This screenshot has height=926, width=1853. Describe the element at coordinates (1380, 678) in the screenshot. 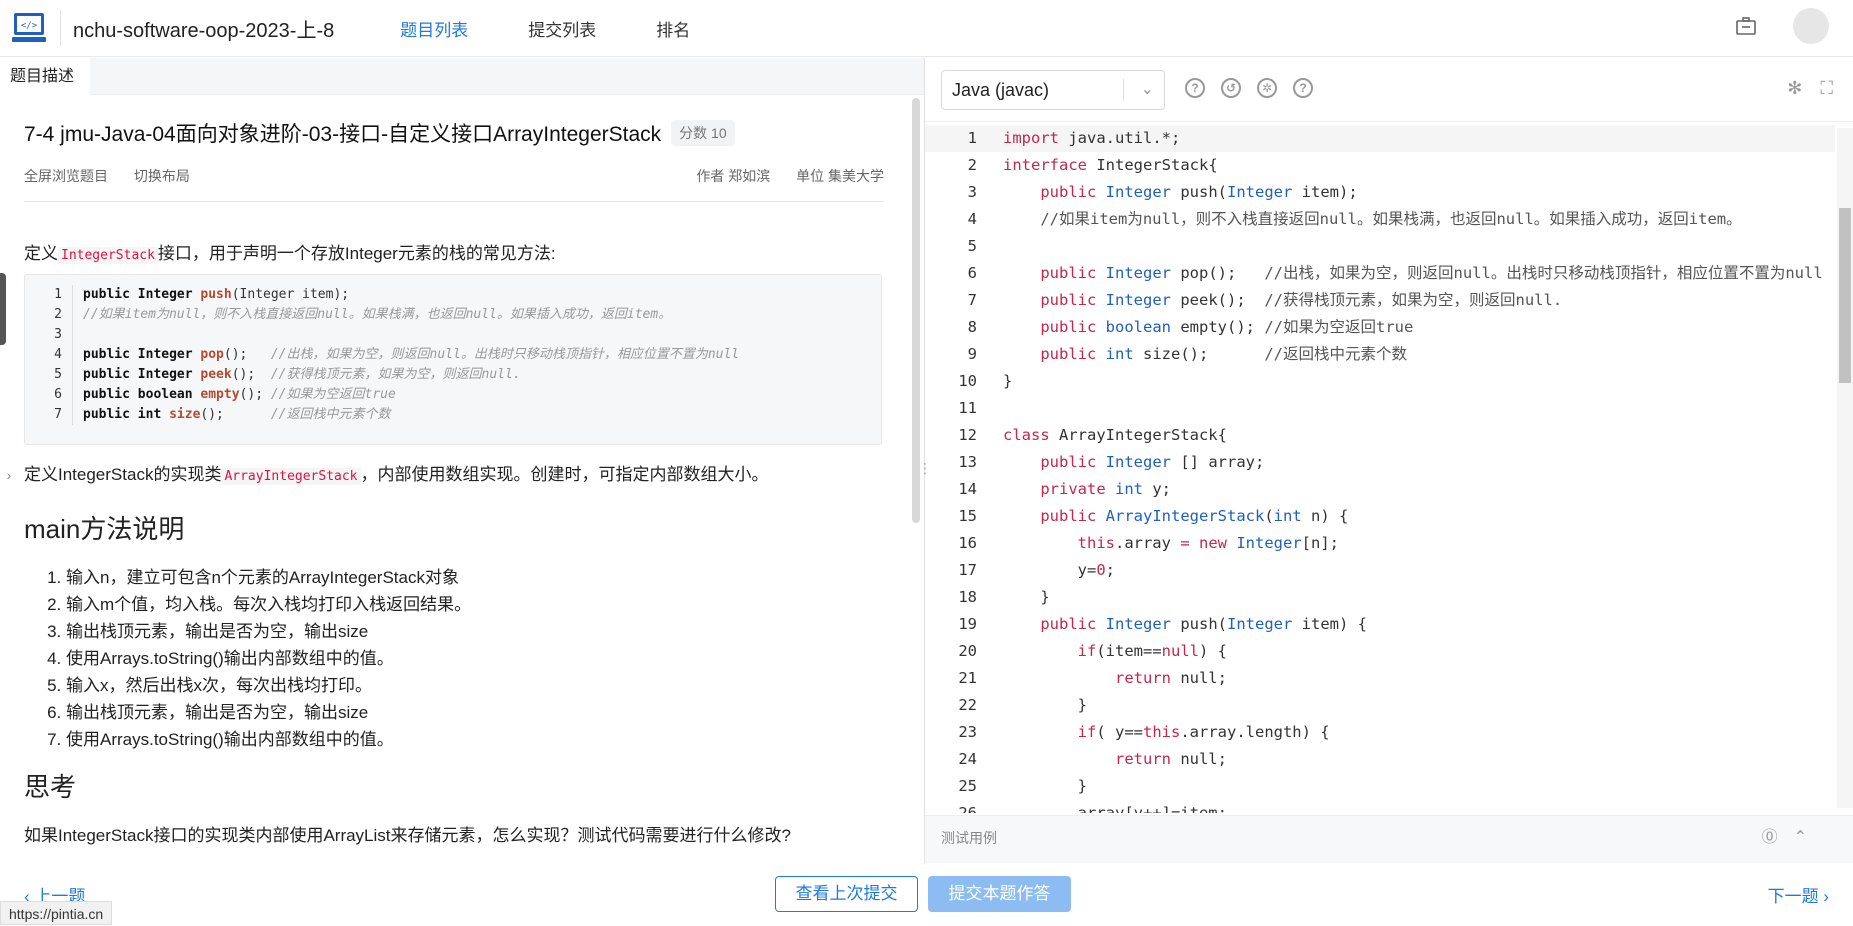

I see `editor-line: 21 return null;` at that location.